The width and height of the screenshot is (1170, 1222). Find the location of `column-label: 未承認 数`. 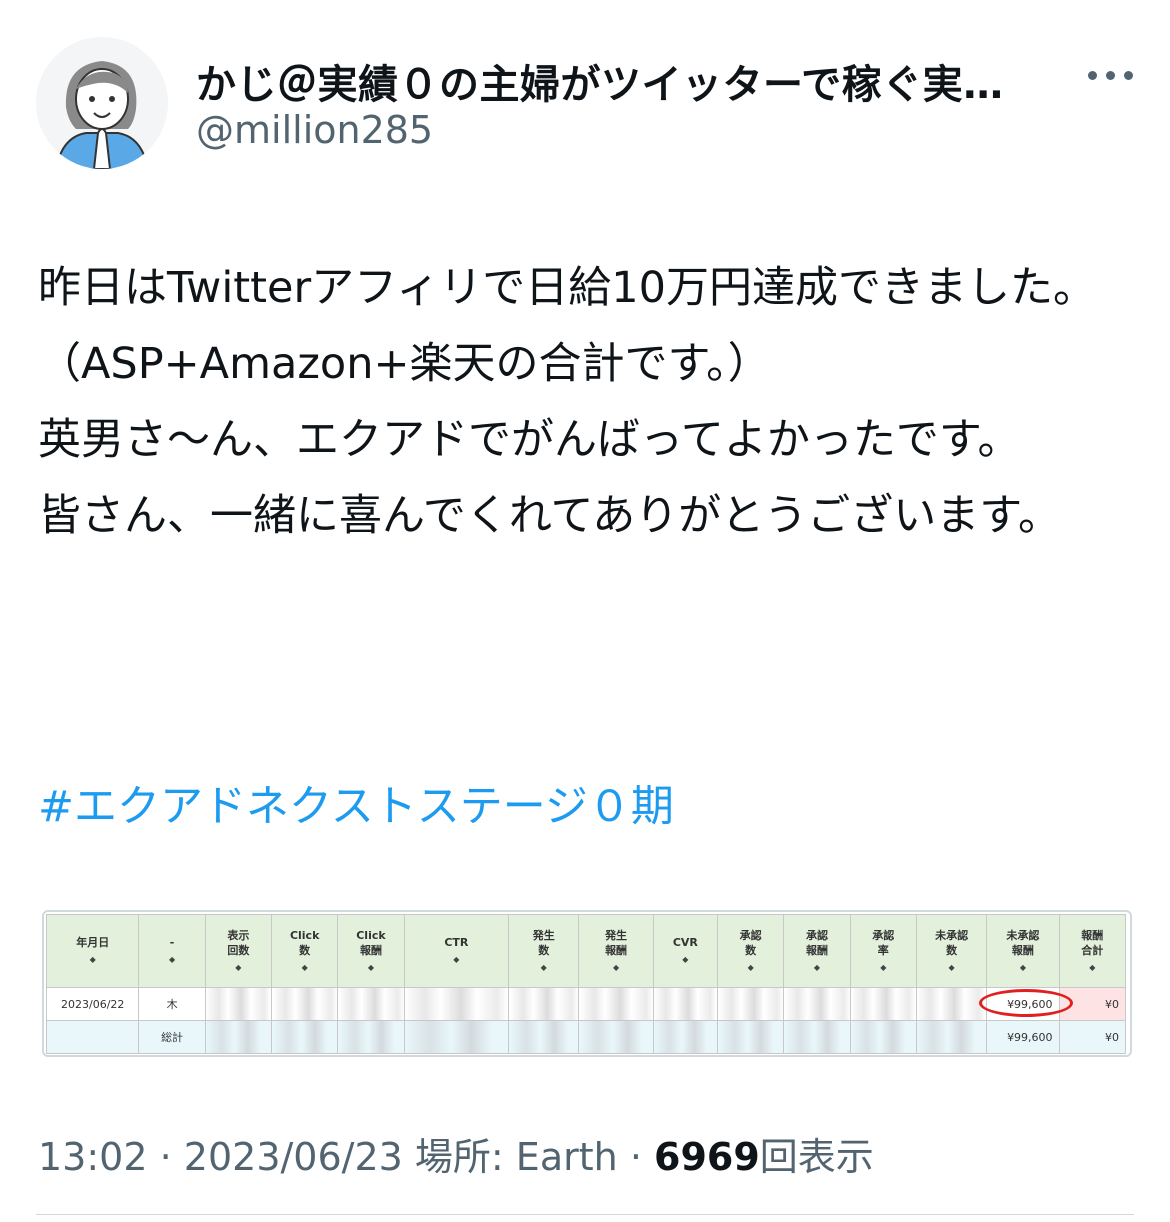

column-label: 未承認 数 is located at coordinates (952, 942).